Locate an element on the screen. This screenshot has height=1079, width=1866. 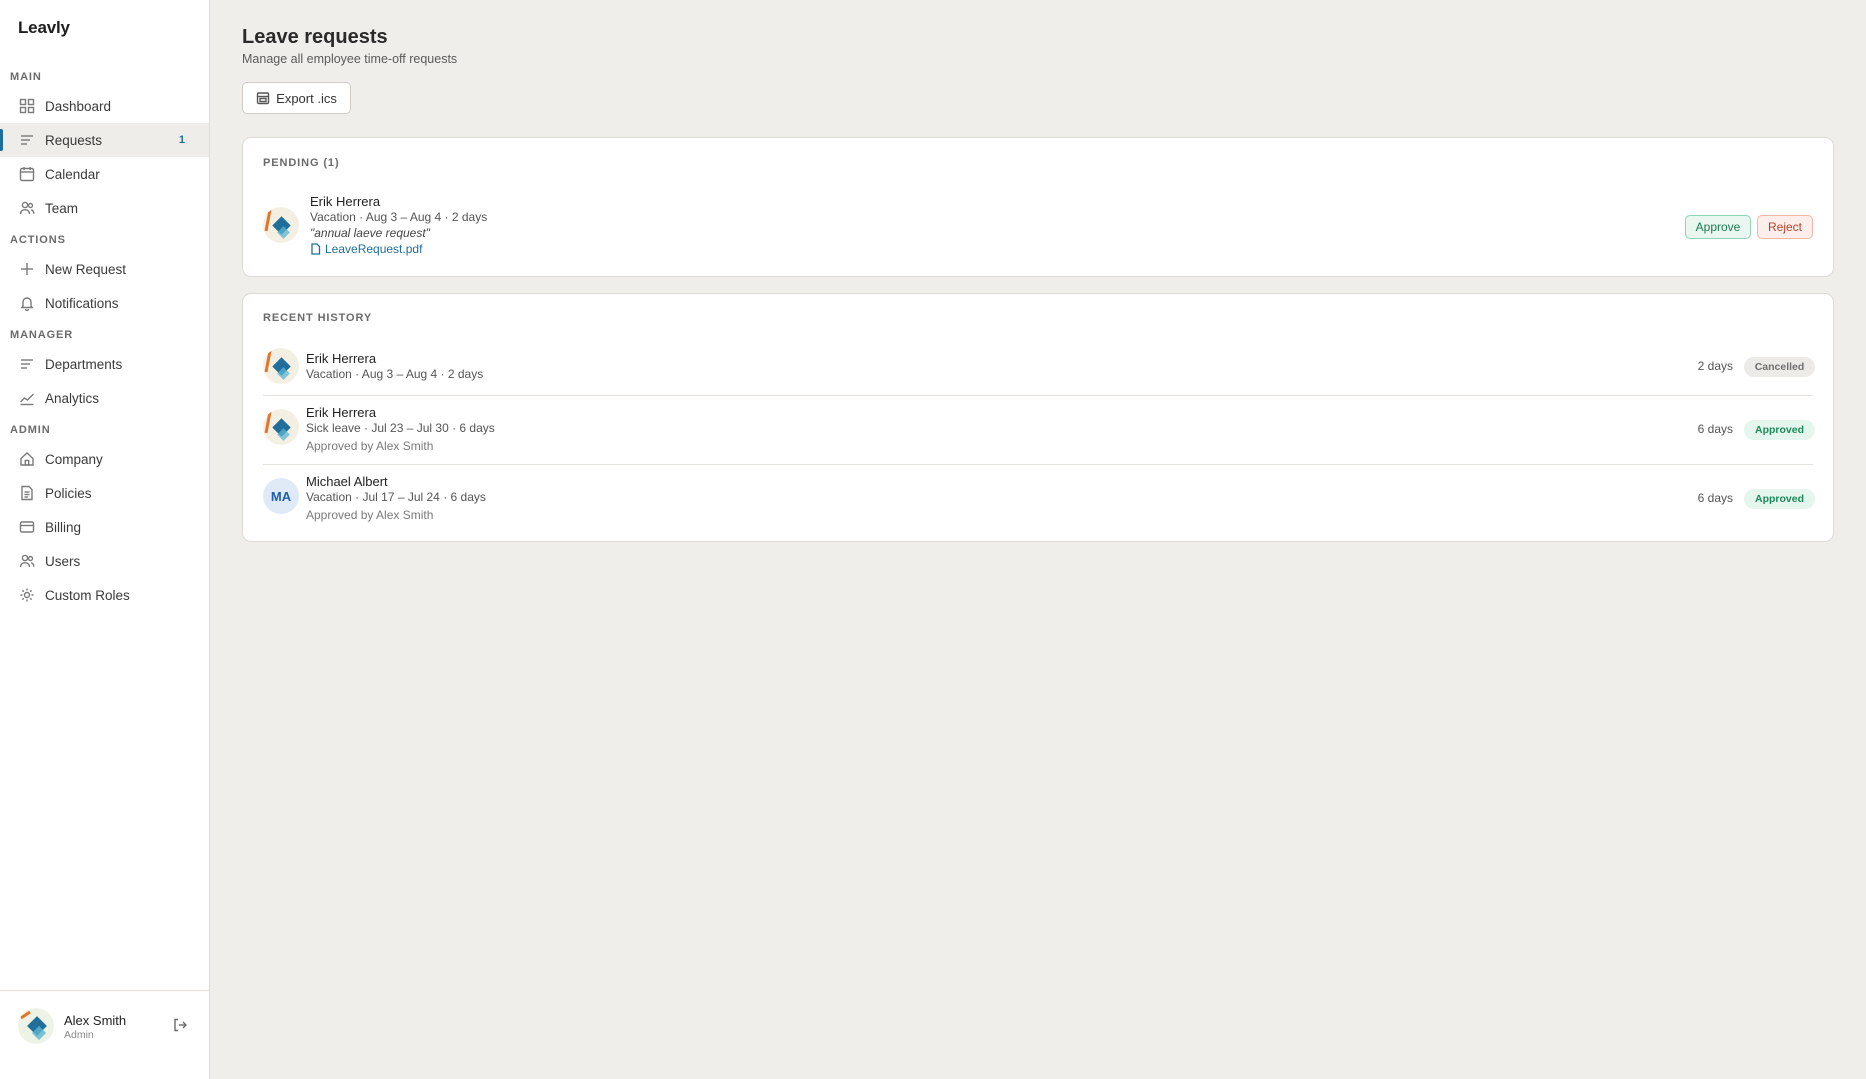
gear-icon is located at coordinates (27, 595).